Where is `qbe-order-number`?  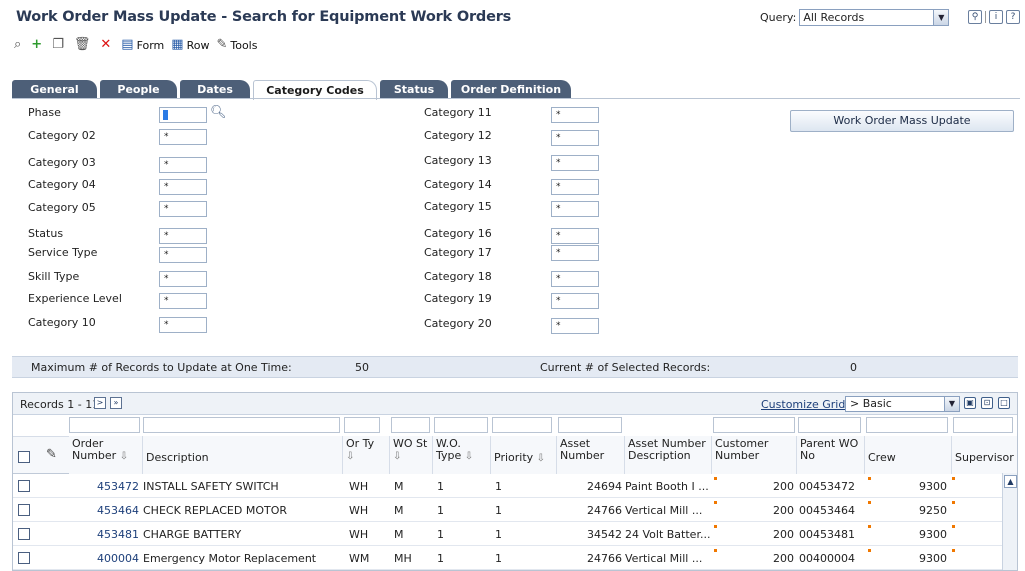 qbe-order-number is located at coordinates (104, 425).